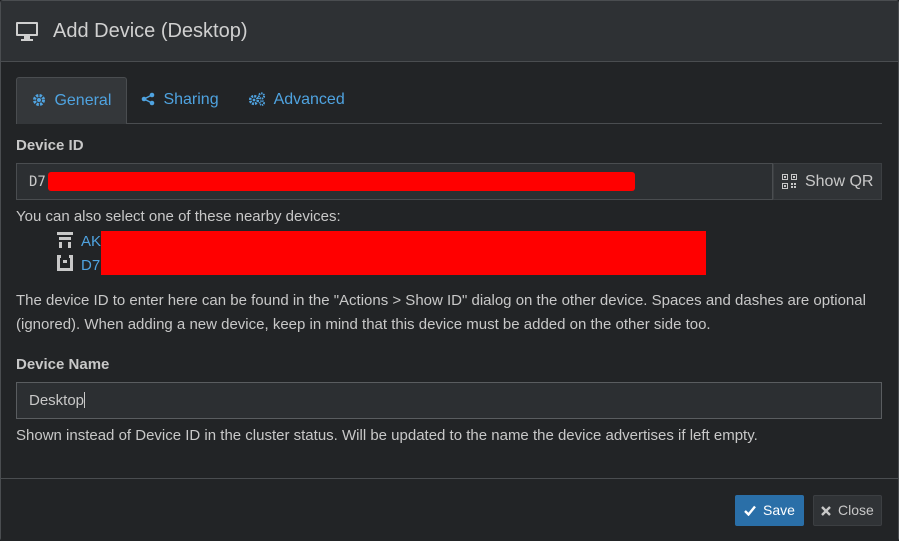  Describe the element at coordinates (793, 181) in the screenshot. I see `qr-code-icon` at that location.